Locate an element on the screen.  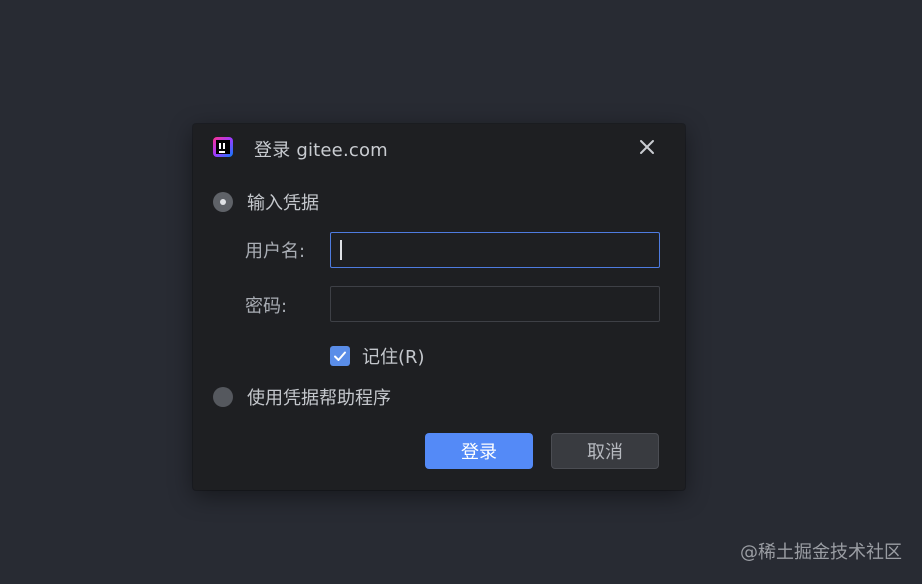
login-button: 登录 is located at coordinates (479, 451).